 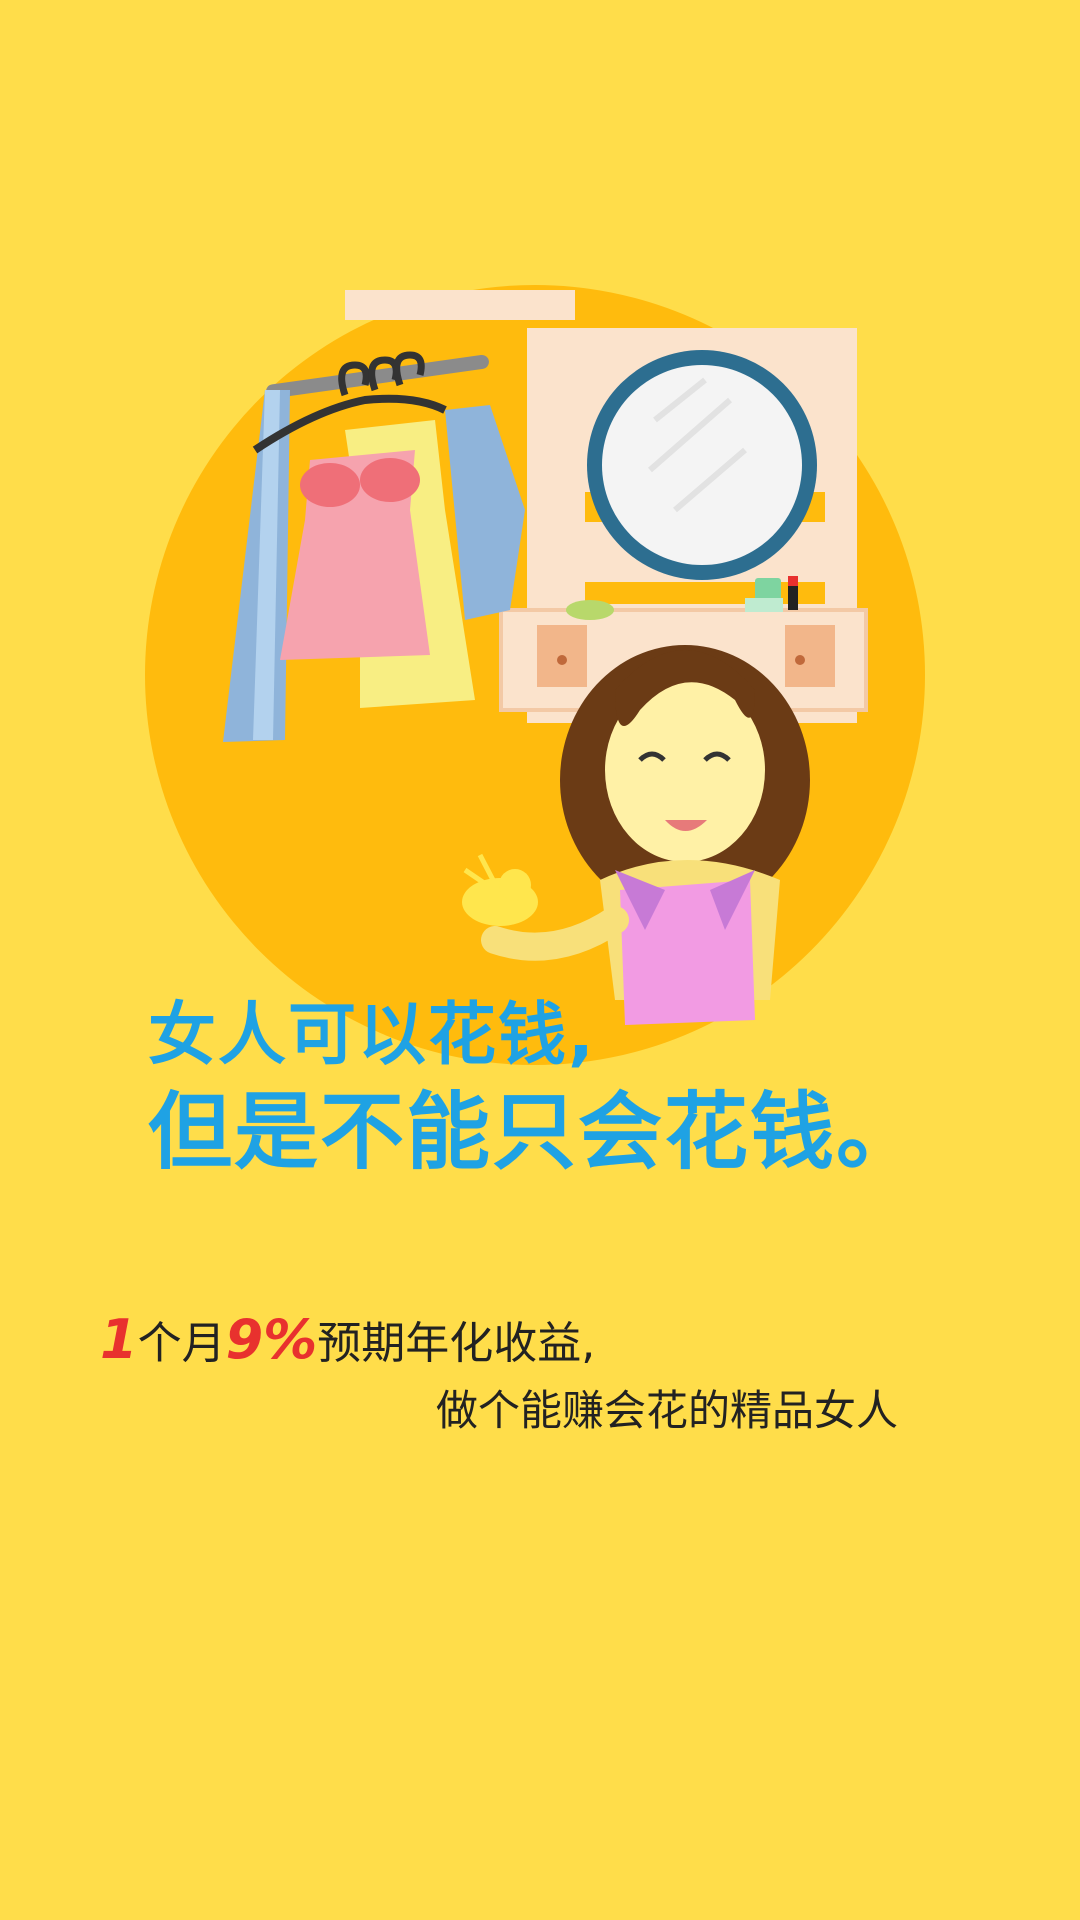 What do you see at coordinates (456, 1343) in the screenshot?
I see `promo-rate-label: 预期年化收益,` at bounding box center [456, 1343].